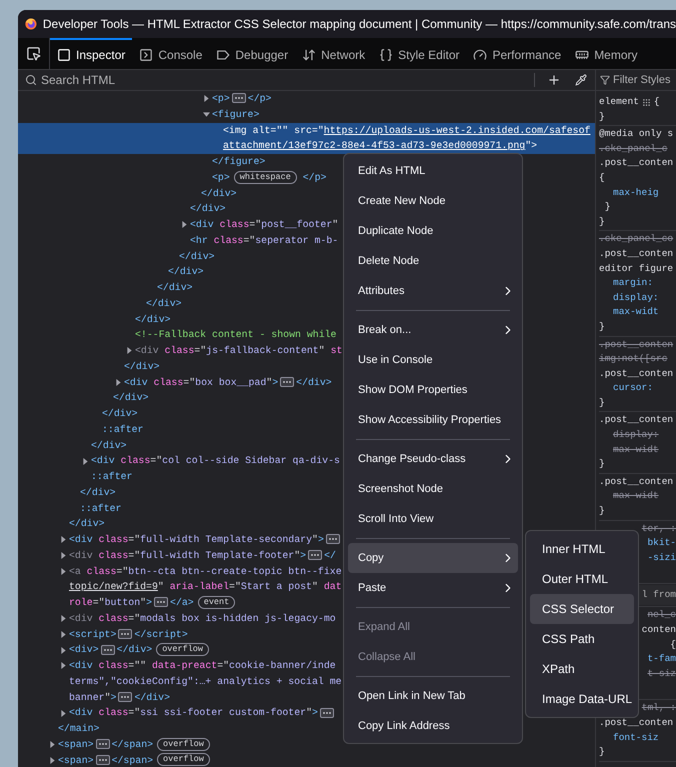 This screenshot has height=767, width=676. Describe the element at coordinates (636, 134) in the screenshot. I see `css-selector-text: @media only s` at that location.